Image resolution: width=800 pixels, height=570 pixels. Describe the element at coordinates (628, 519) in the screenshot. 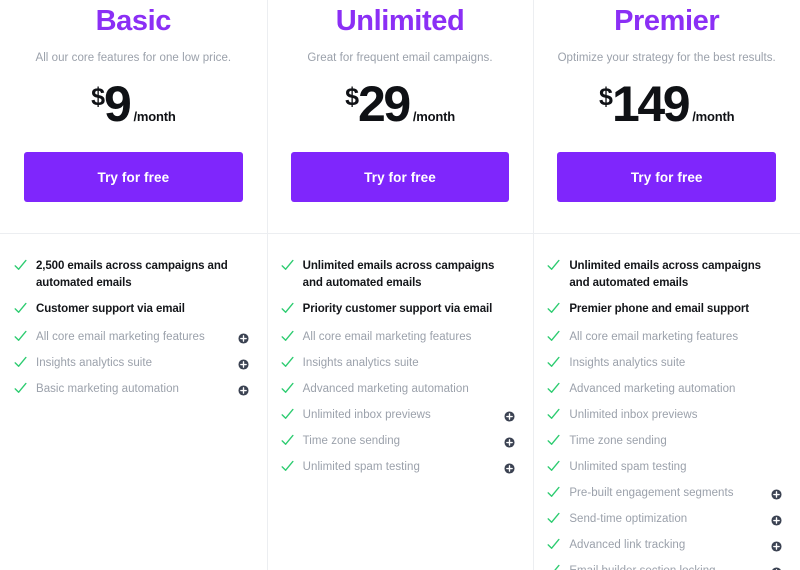

I see `feature-label: Send-time optimization` at that location.